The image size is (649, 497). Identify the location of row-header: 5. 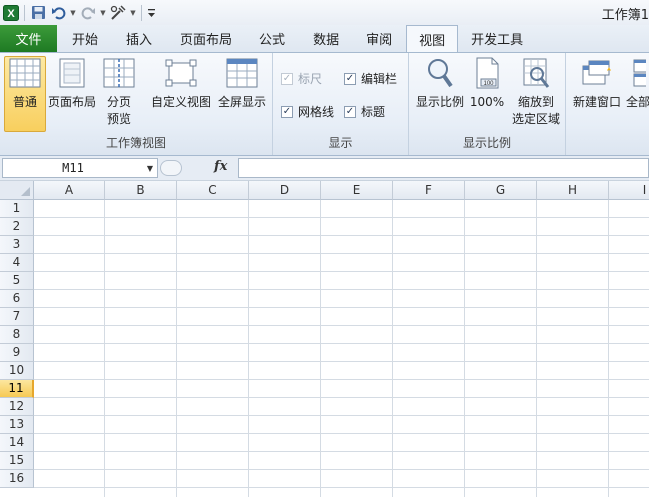
(17, 281).